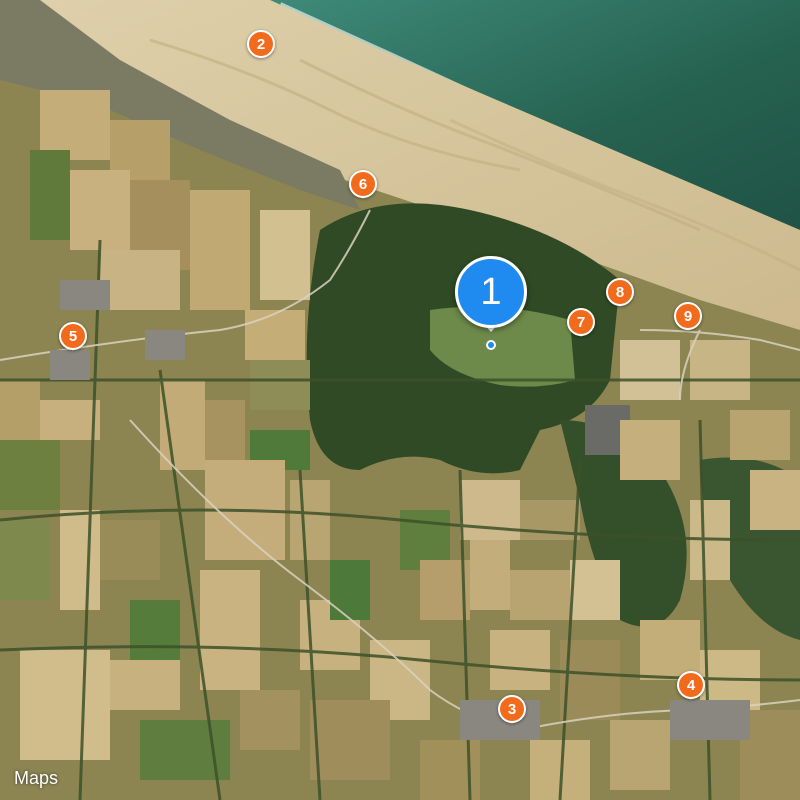  I want to click on map-pin-8: 8, so click(620, 293).